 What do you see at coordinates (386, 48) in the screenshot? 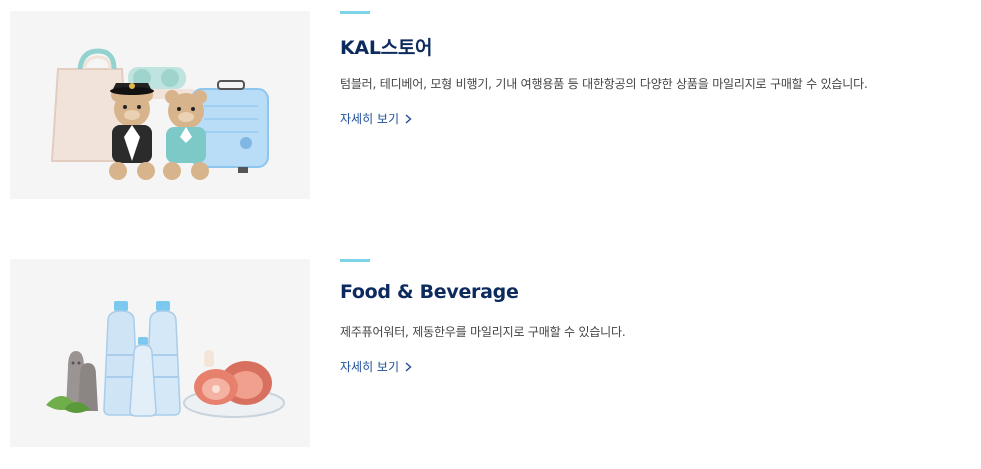
I see `card-title: KAL스토어` at bounding box center [386, 48].